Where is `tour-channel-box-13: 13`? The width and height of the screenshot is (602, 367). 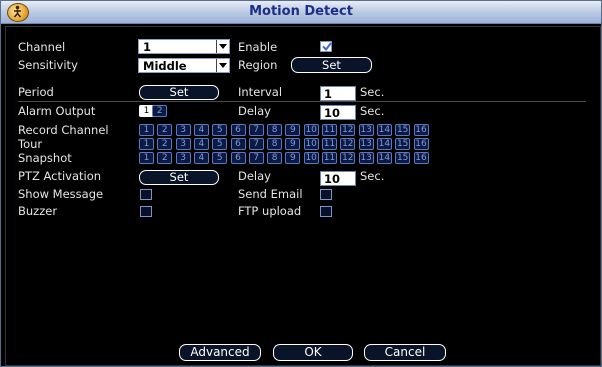
tour-channel-box-13: 13 is located at coordinates (366, 144).